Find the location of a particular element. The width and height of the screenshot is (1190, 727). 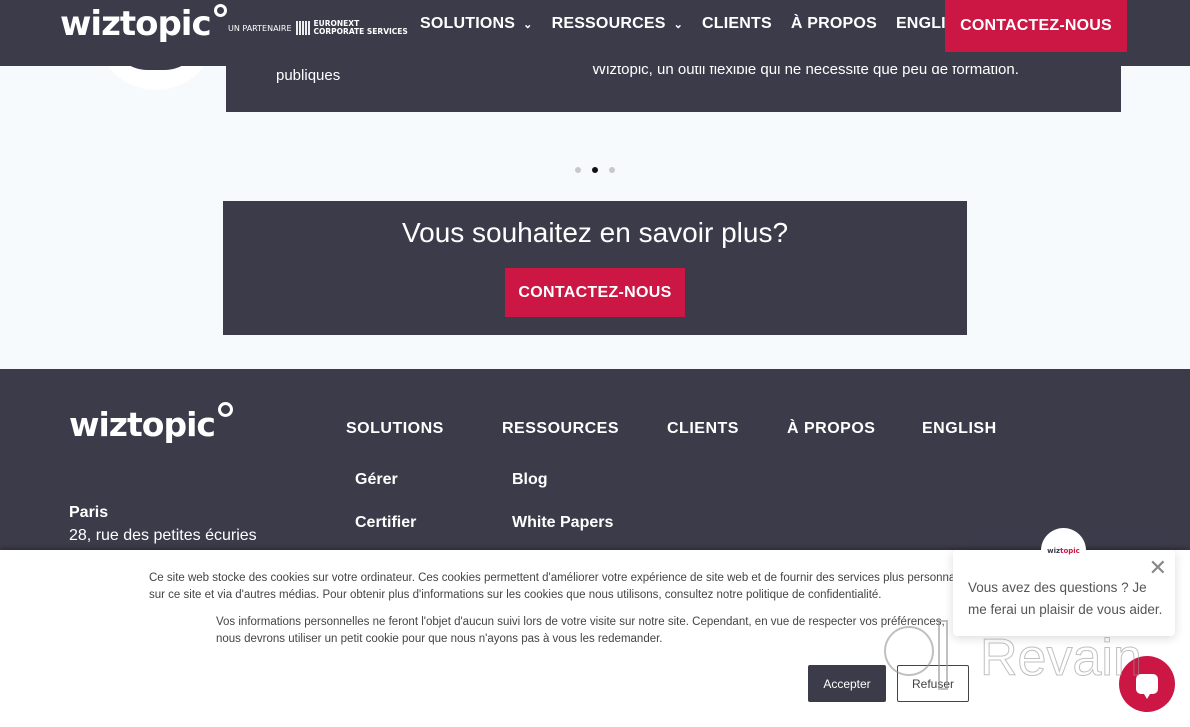

footer-logo: wiztopic is located at coordinates (151, 423).